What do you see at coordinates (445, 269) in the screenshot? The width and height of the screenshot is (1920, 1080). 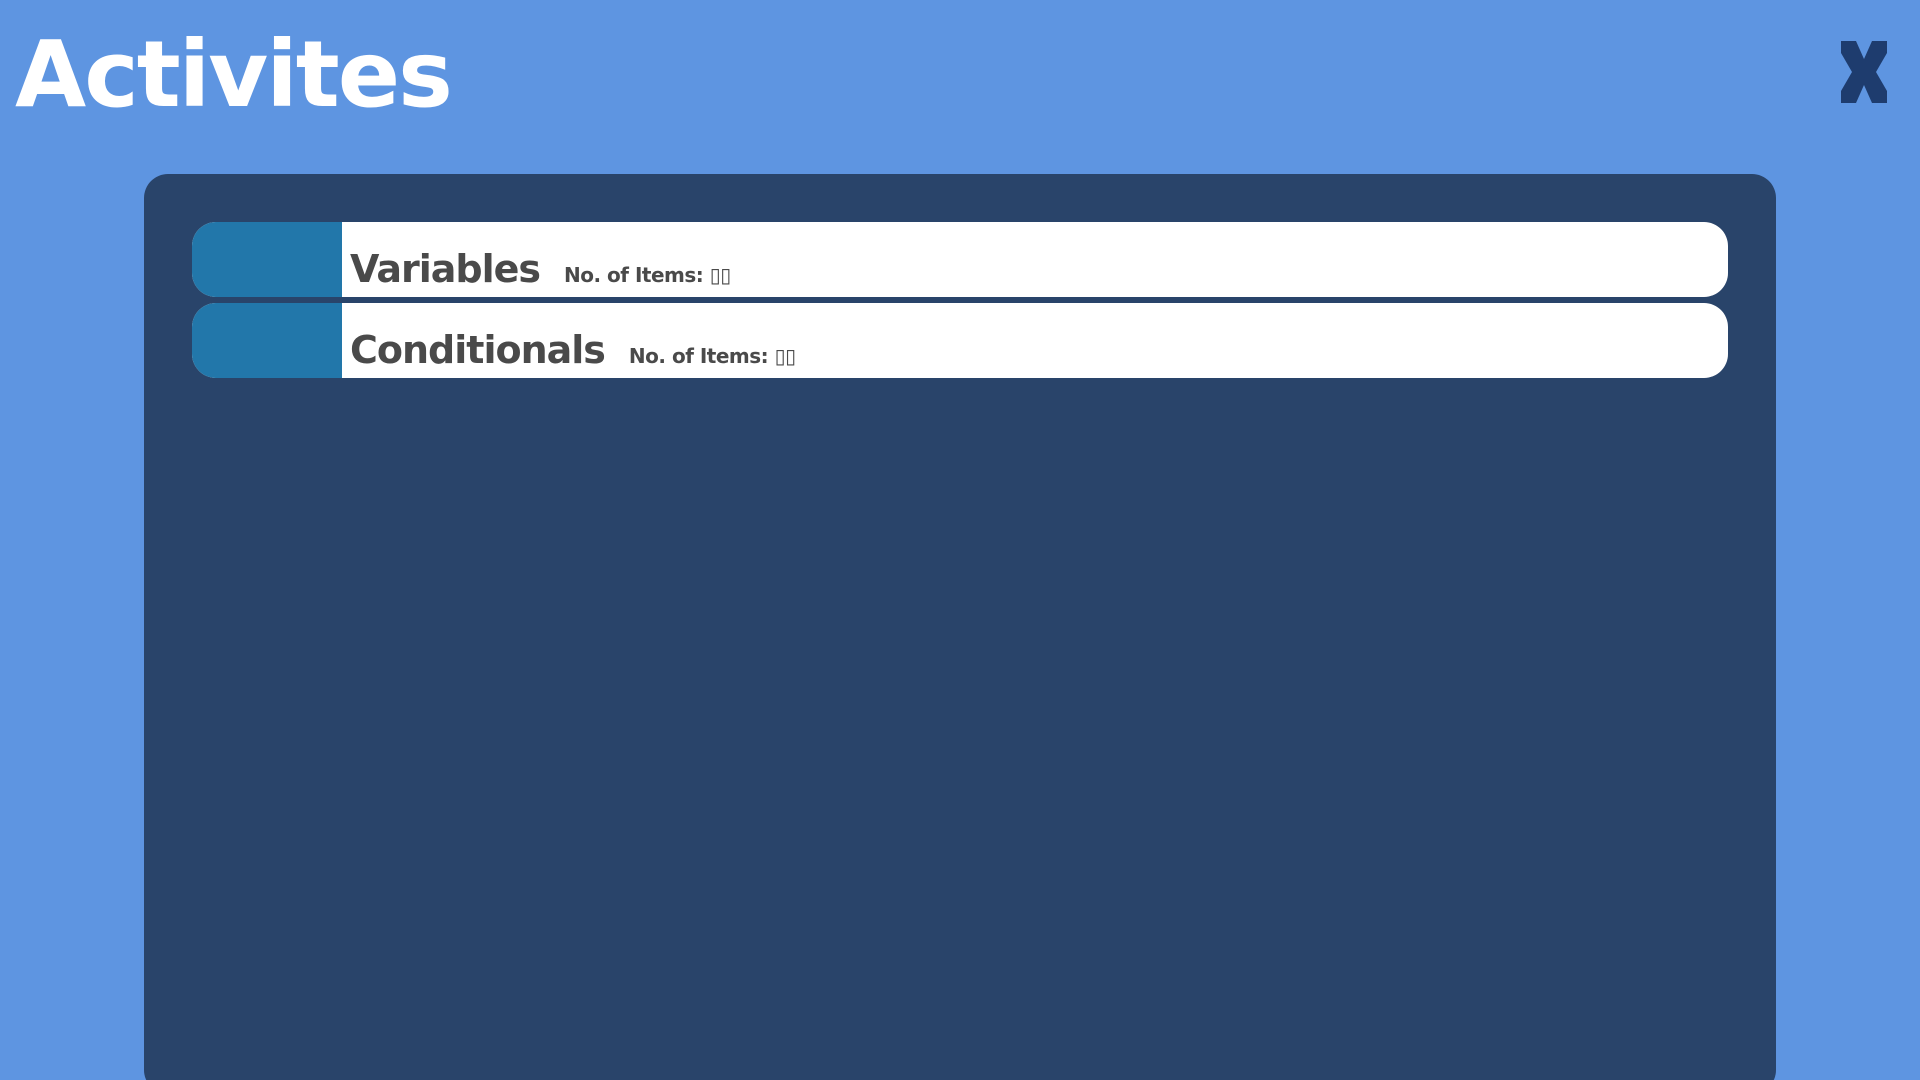 I see `activity-name: Variables` at bounding box center [445, 269].